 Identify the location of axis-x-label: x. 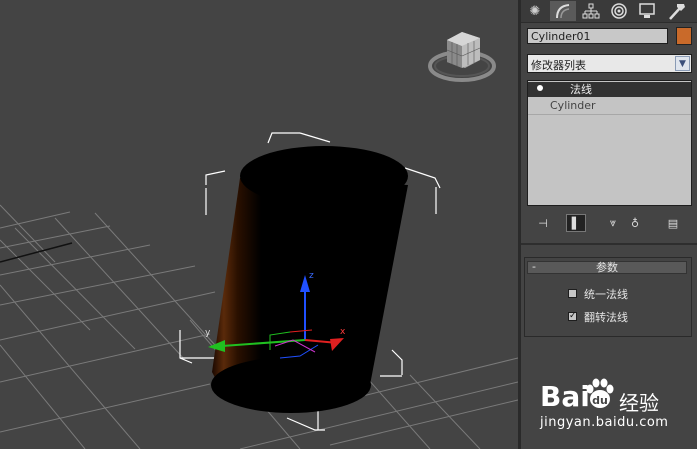
(343, 332).